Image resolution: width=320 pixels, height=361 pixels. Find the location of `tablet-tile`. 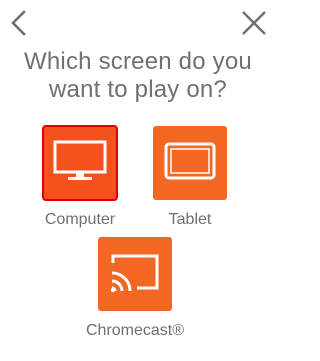

tablet-tile is located at coordinates (190, 163).